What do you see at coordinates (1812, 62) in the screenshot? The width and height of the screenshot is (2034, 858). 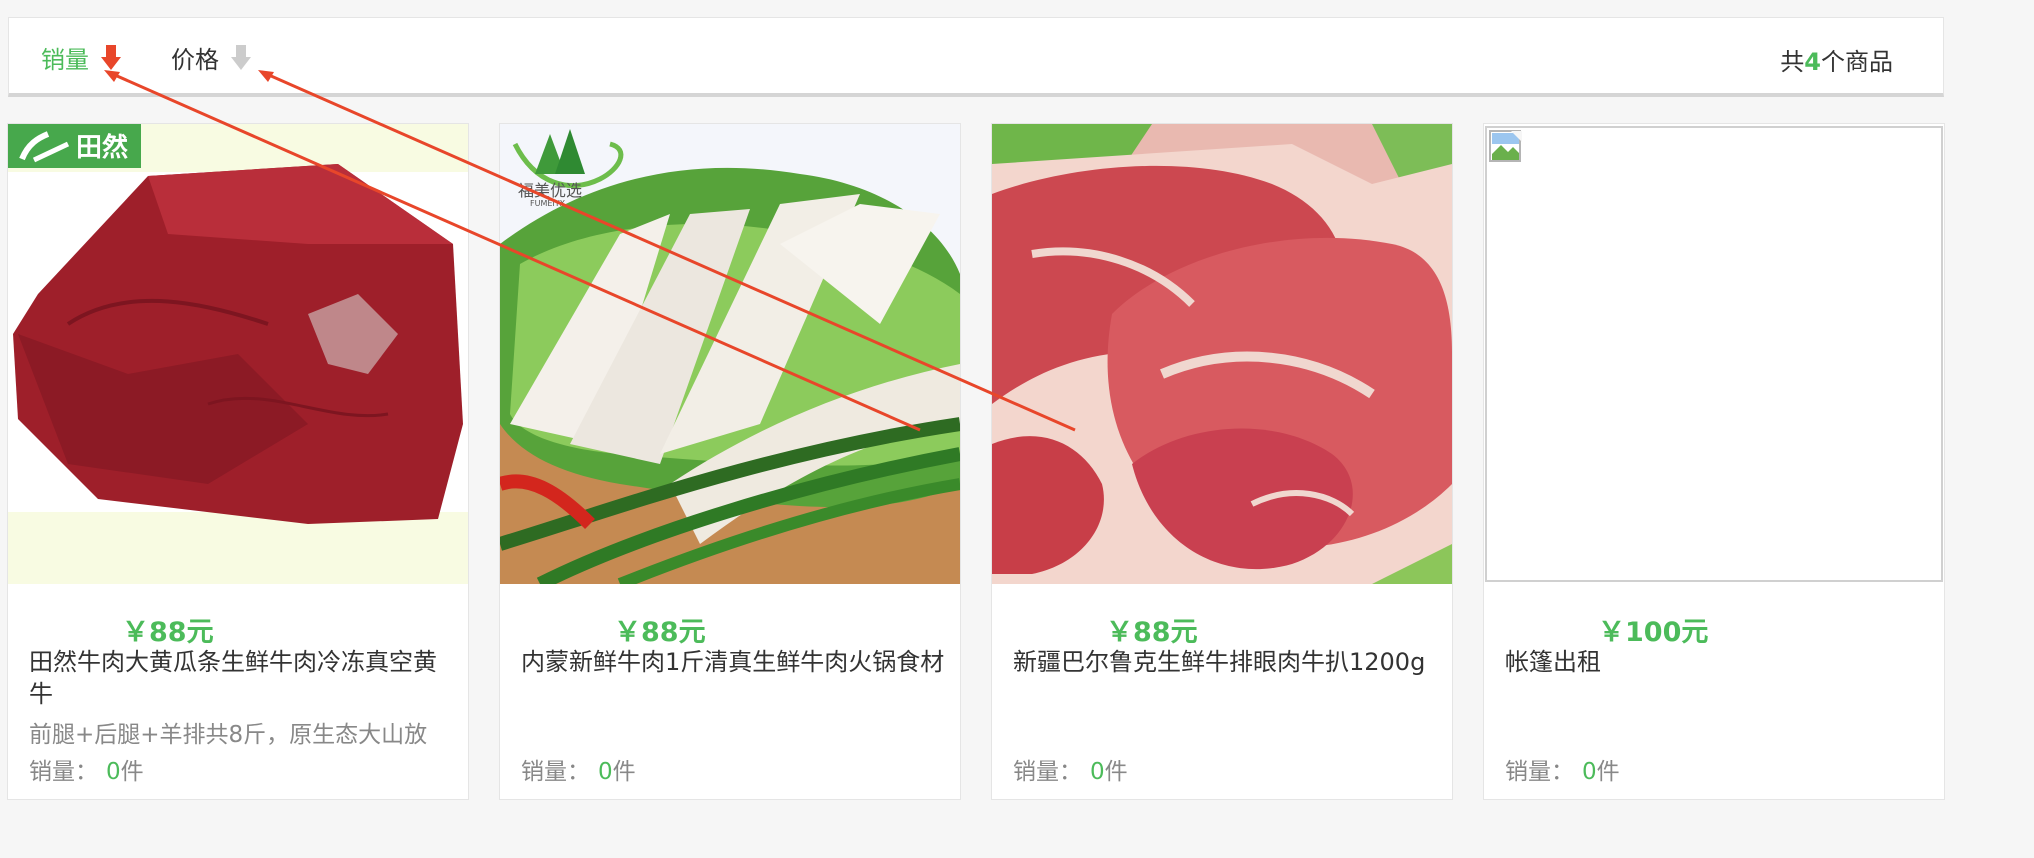 I see `total-number: 4` at bounding box center [1812, 62].